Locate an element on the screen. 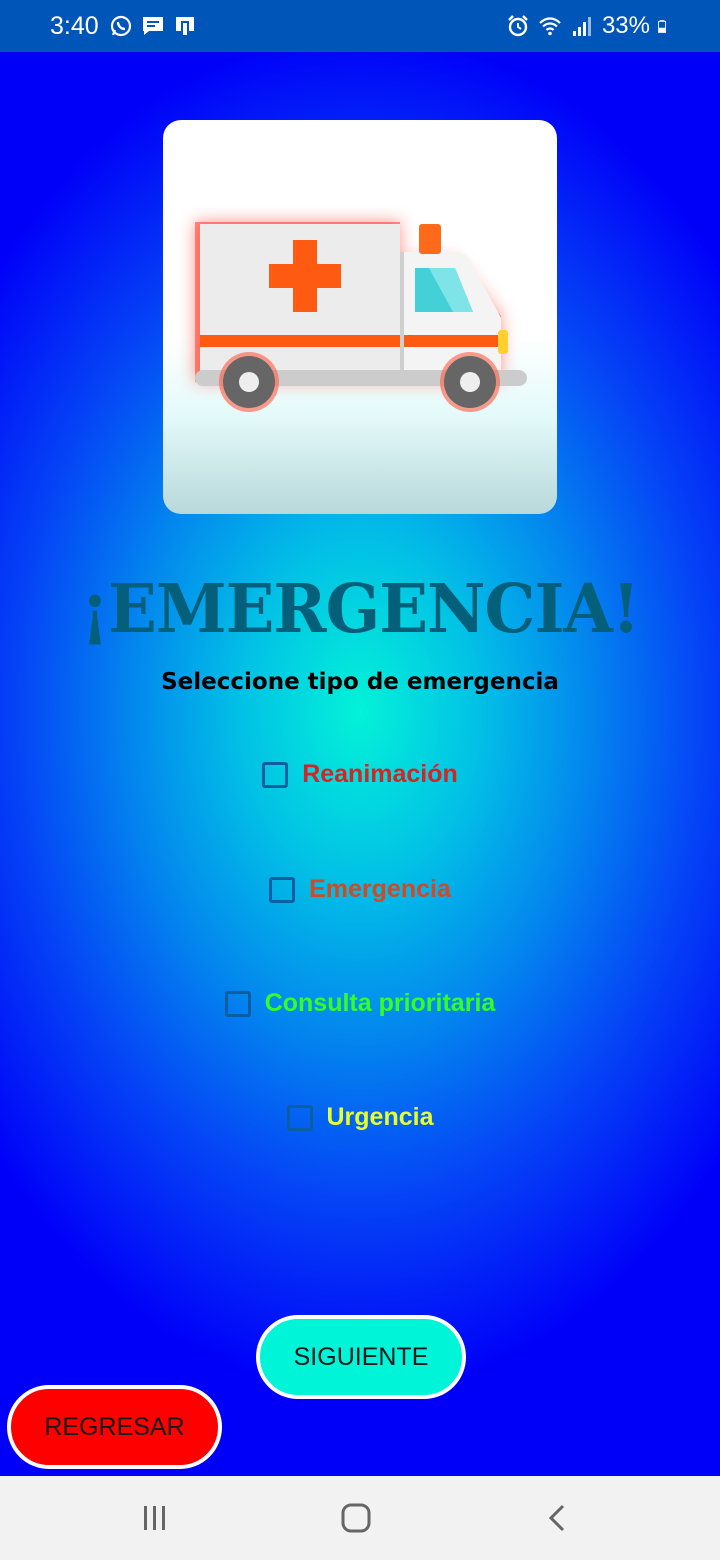 This screenshot has width=720, height=1560. status-notification-icons is located at coordinates (153, 26).